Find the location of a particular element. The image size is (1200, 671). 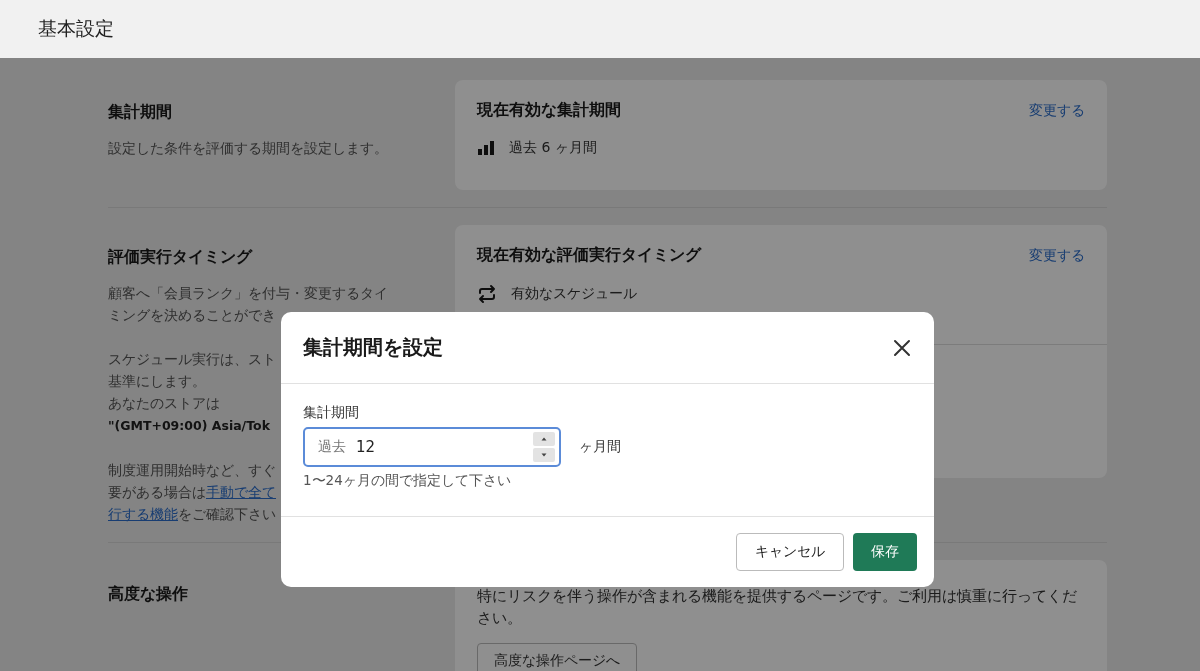

description-text: あなたのストアは is located at coordinates (164, 403).